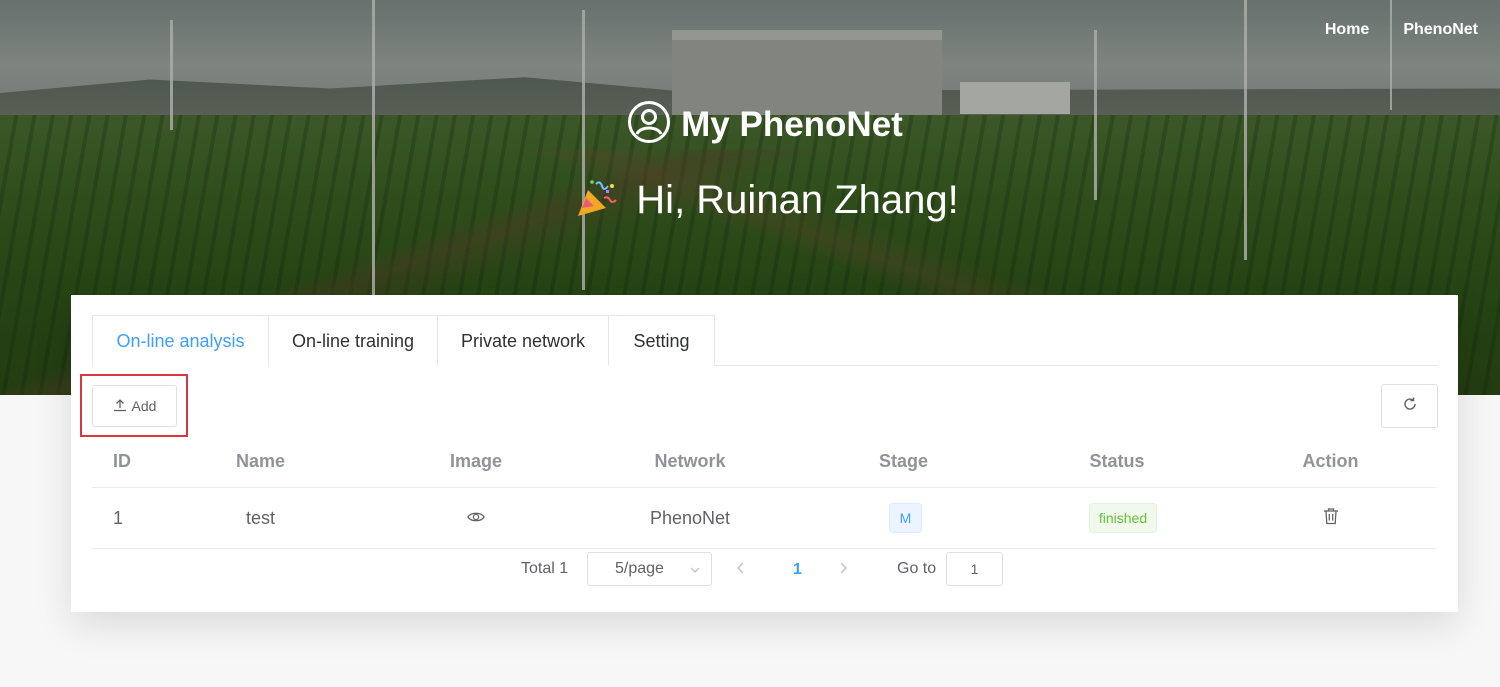  I want to click on upload-icon, so click(120, 406).